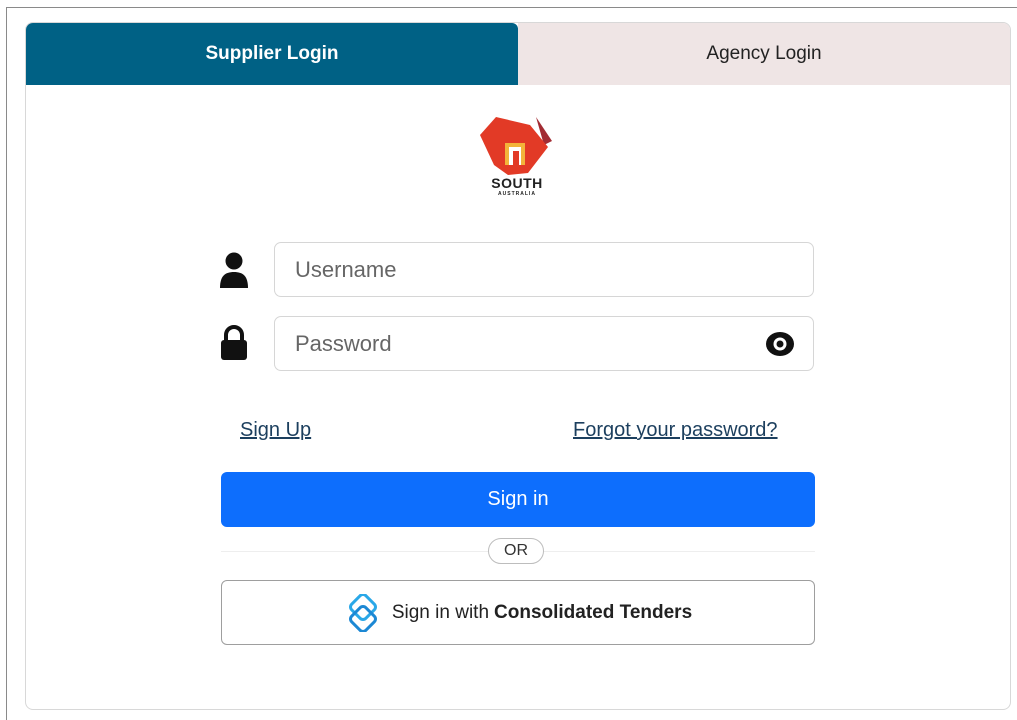 This screenshot has width=1017, height=720. I want to click on forgot-password-link: Forgot your password?, so click(675, 430).